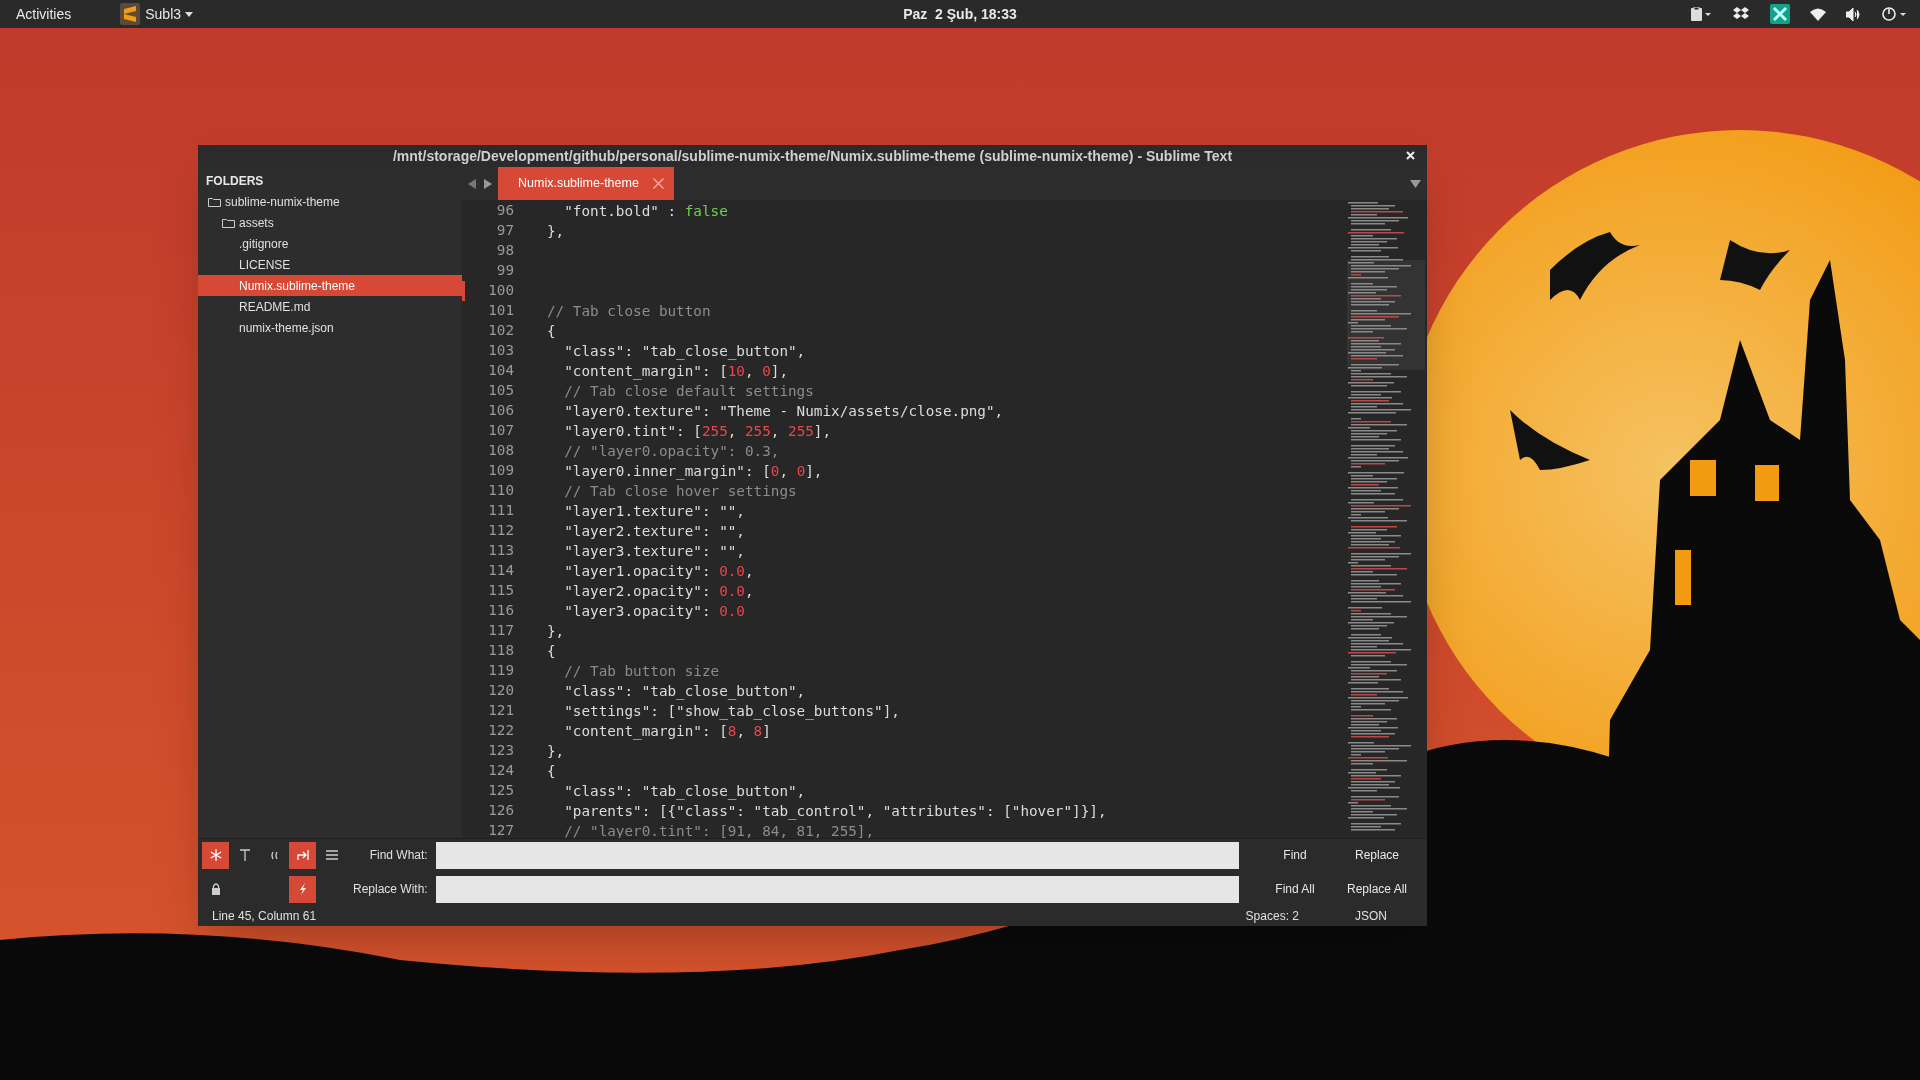 This screenshot has height=1080, width=1920. What do you see at coordinates (501, 811) in the screenshot?
I see `line-number: 126` at bounding box center [501, 811].